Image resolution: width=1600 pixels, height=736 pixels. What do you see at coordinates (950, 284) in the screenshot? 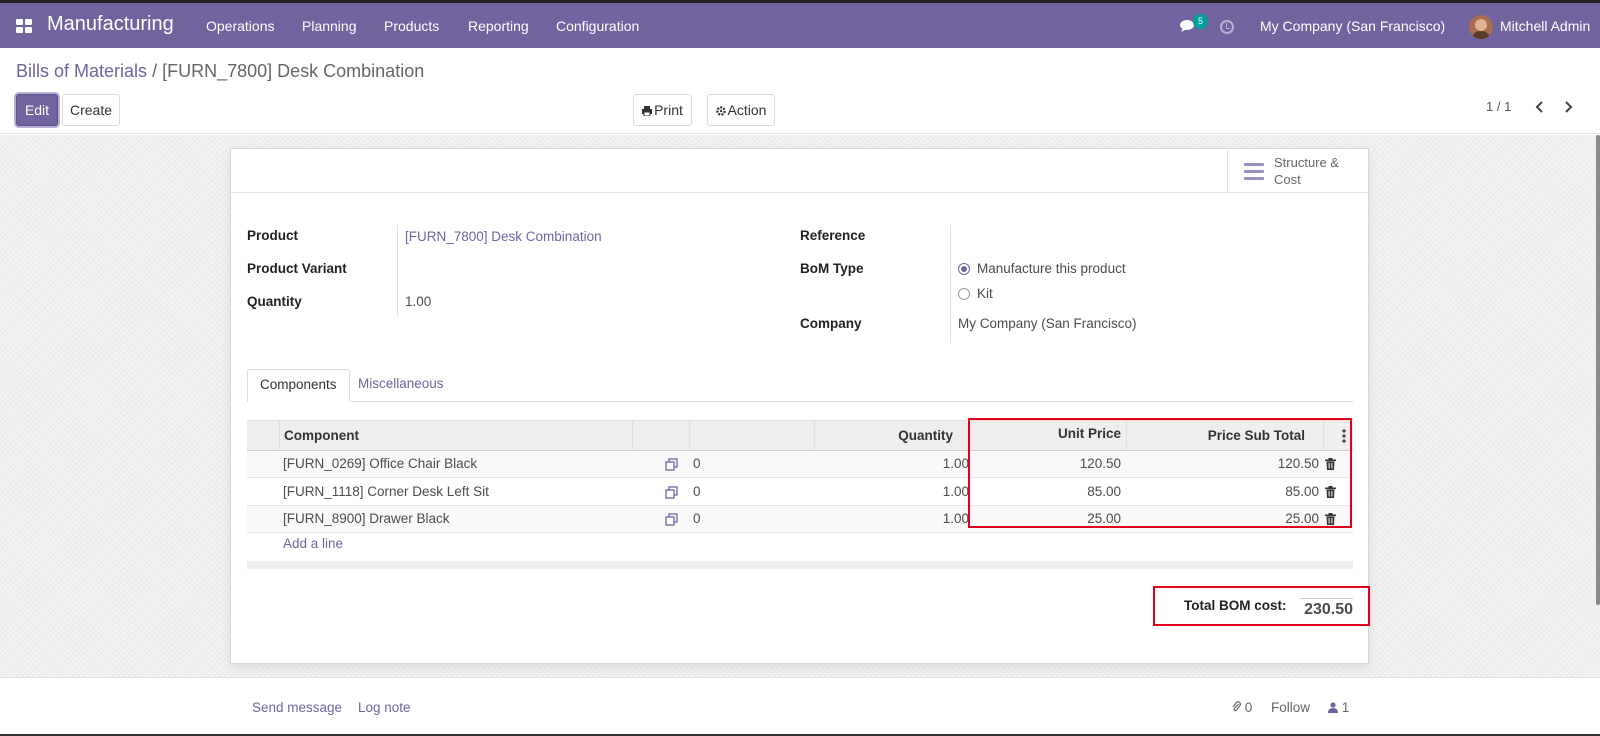
I see `right-group-divider` at bounding box center [950, 284].